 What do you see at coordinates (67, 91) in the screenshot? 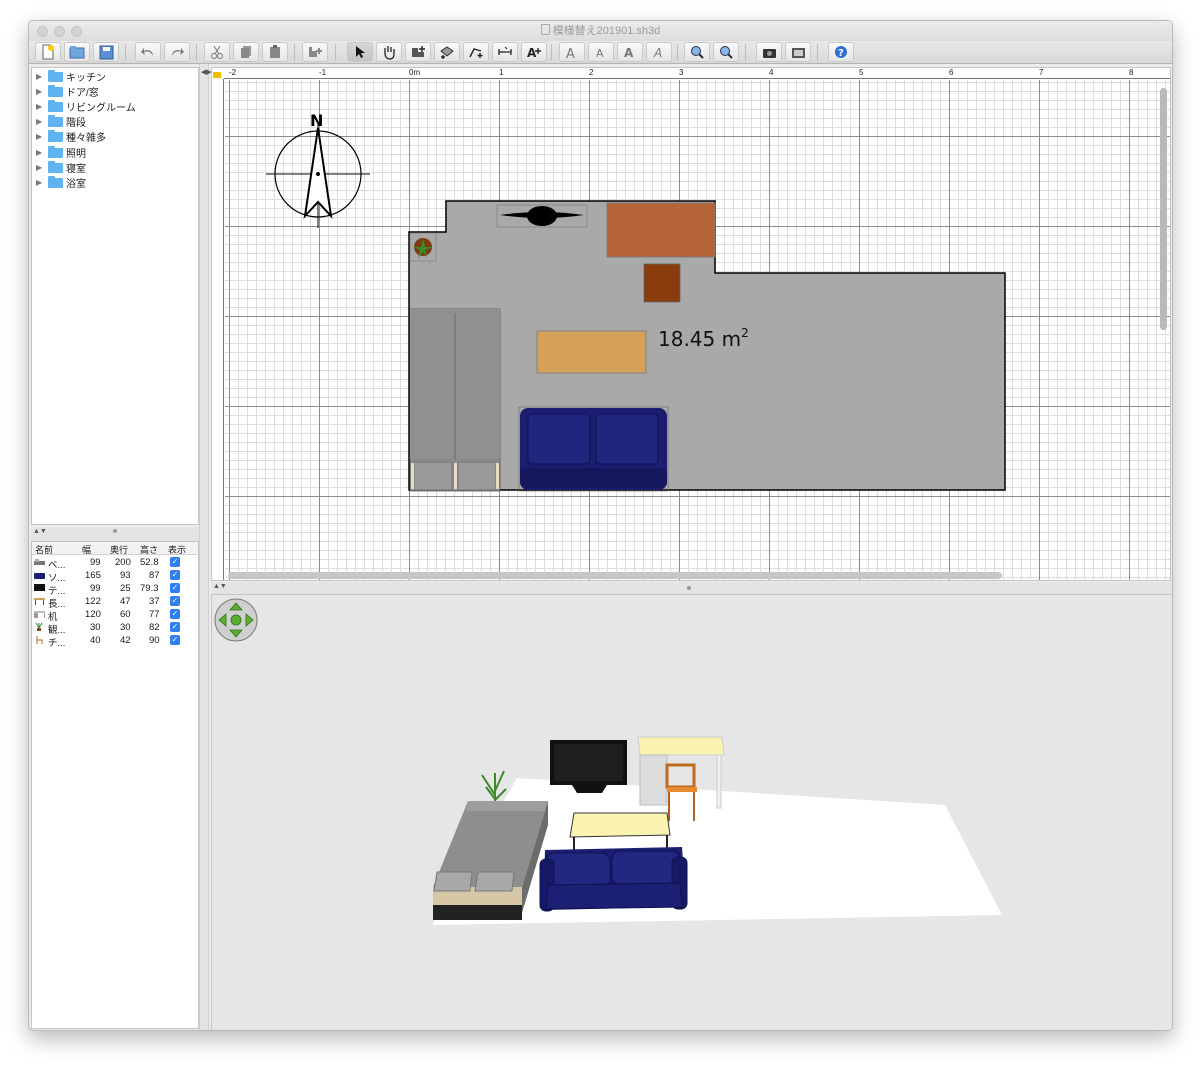
I see `catalog-category-doors-windows: ▶ ドア/窓` at bounding box center [67, 91].